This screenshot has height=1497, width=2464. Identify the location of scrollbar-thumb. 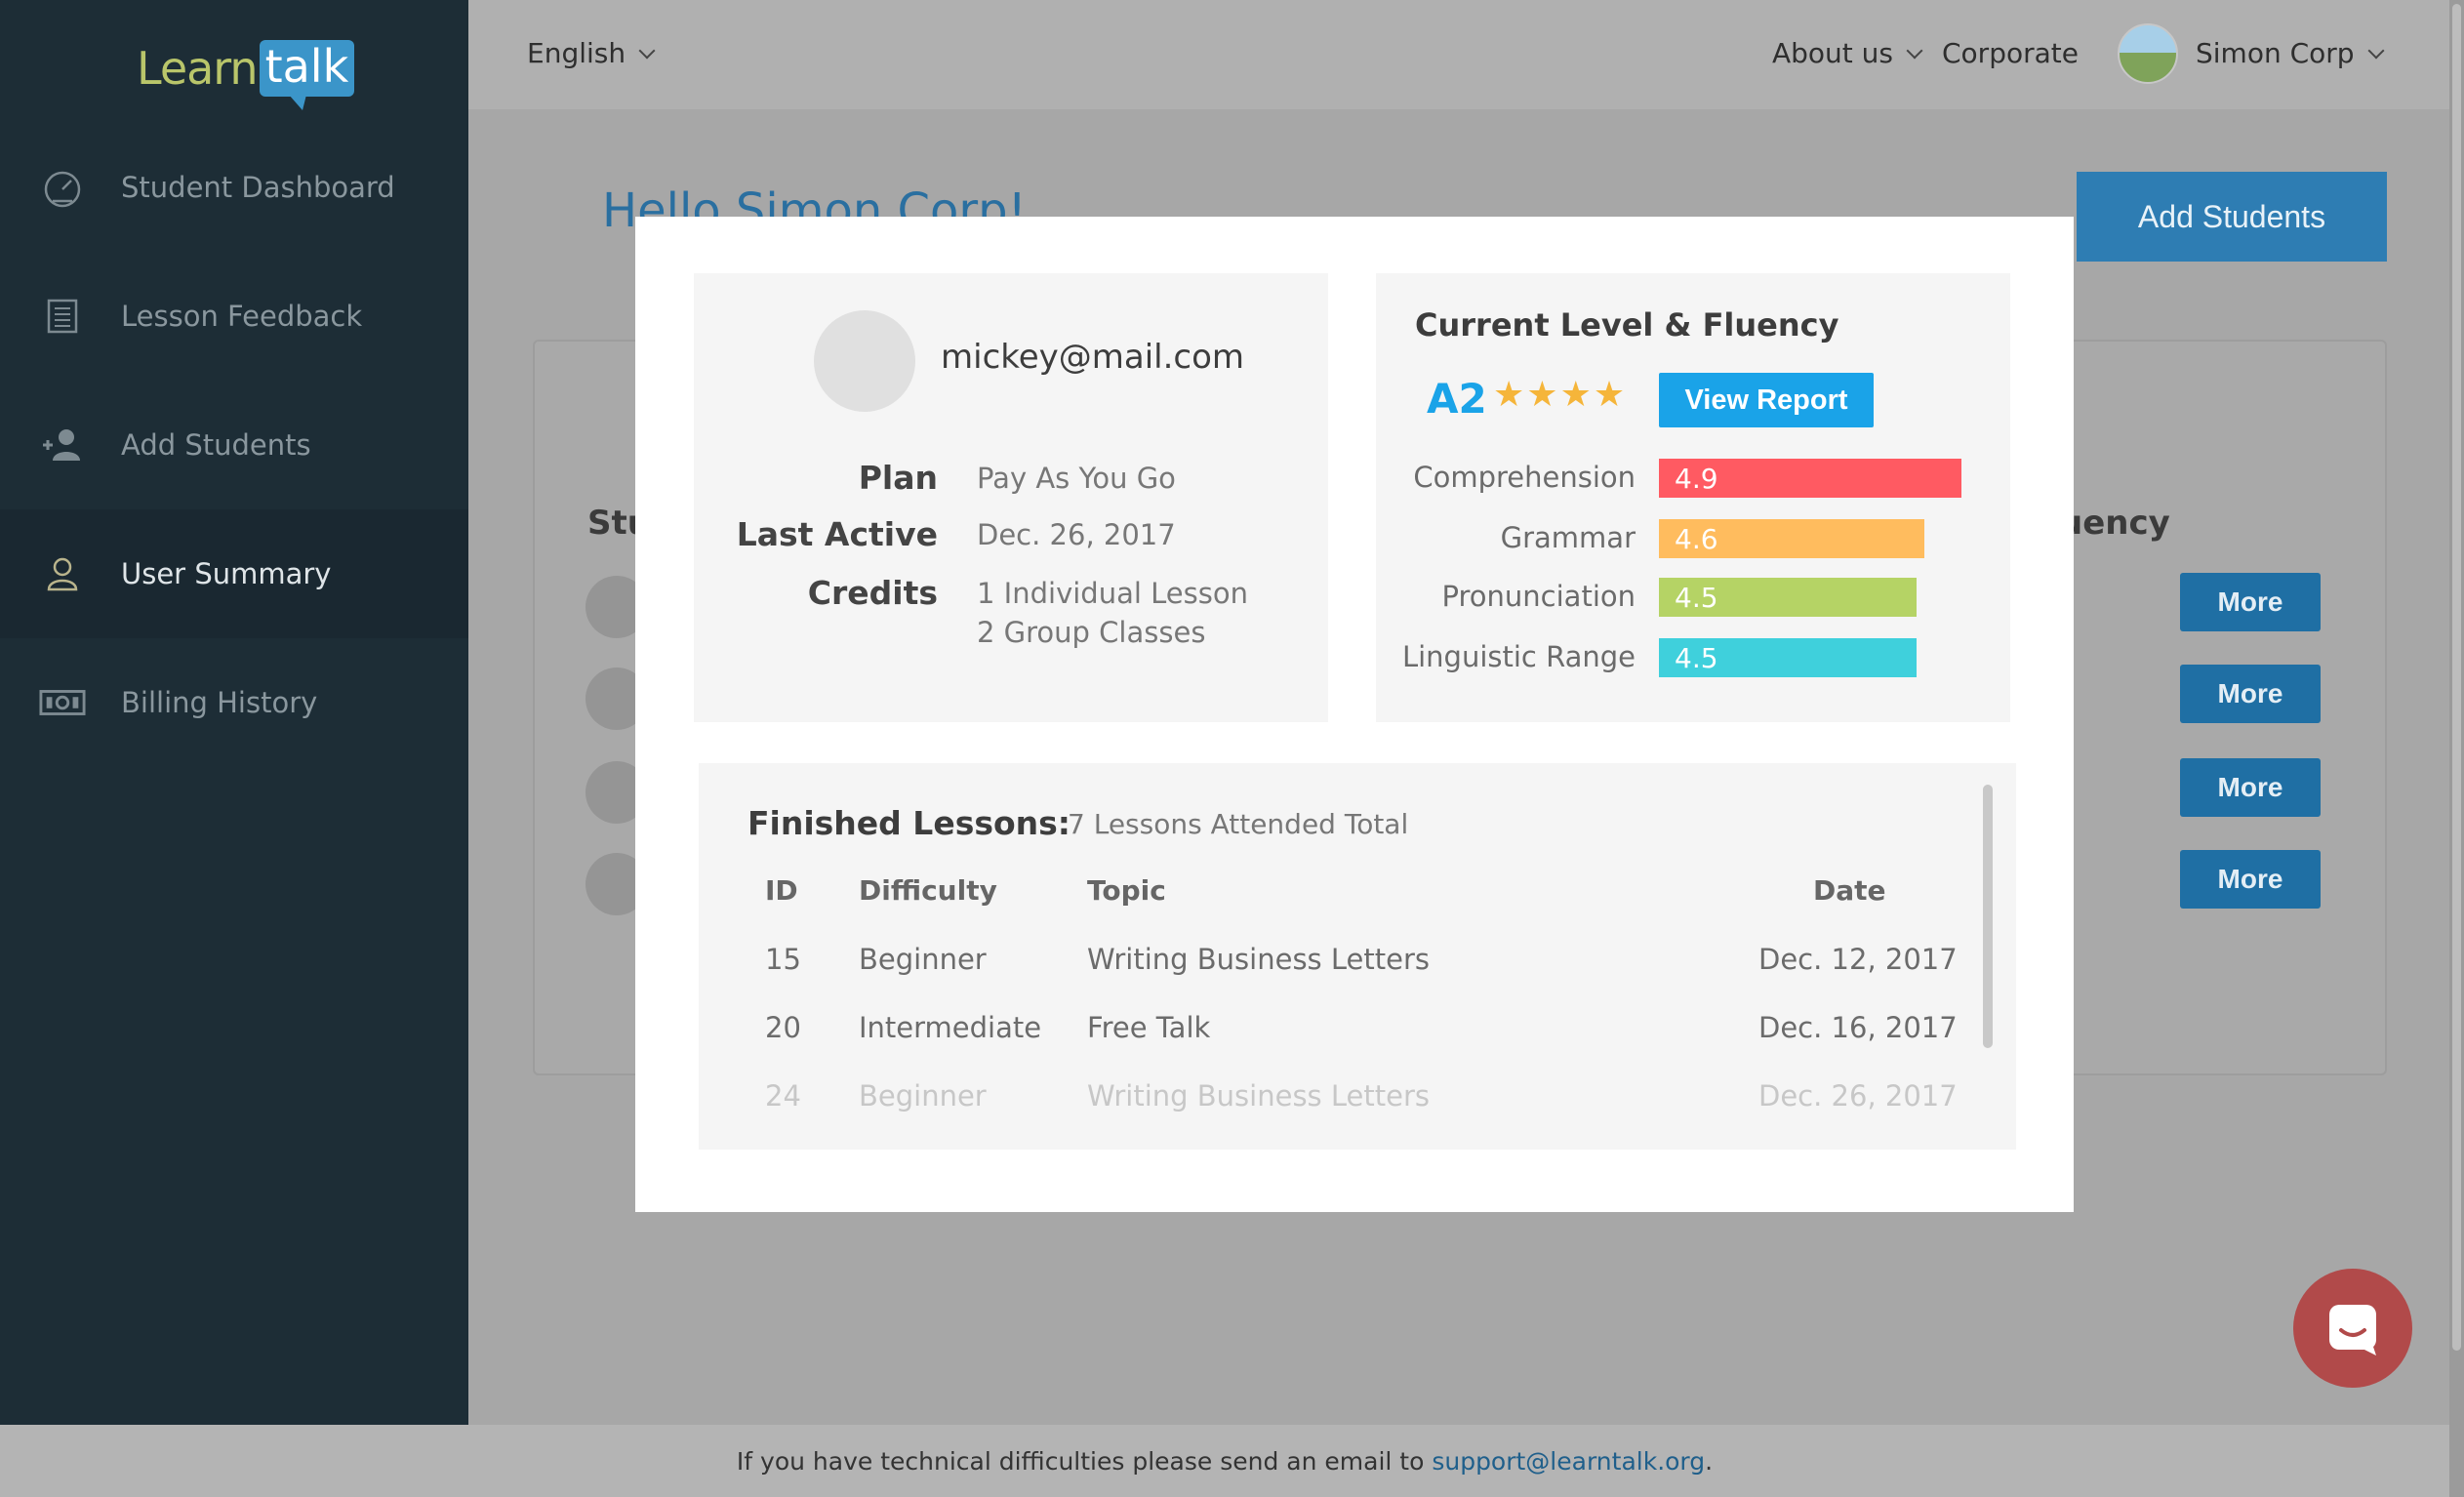
(2456, 677).